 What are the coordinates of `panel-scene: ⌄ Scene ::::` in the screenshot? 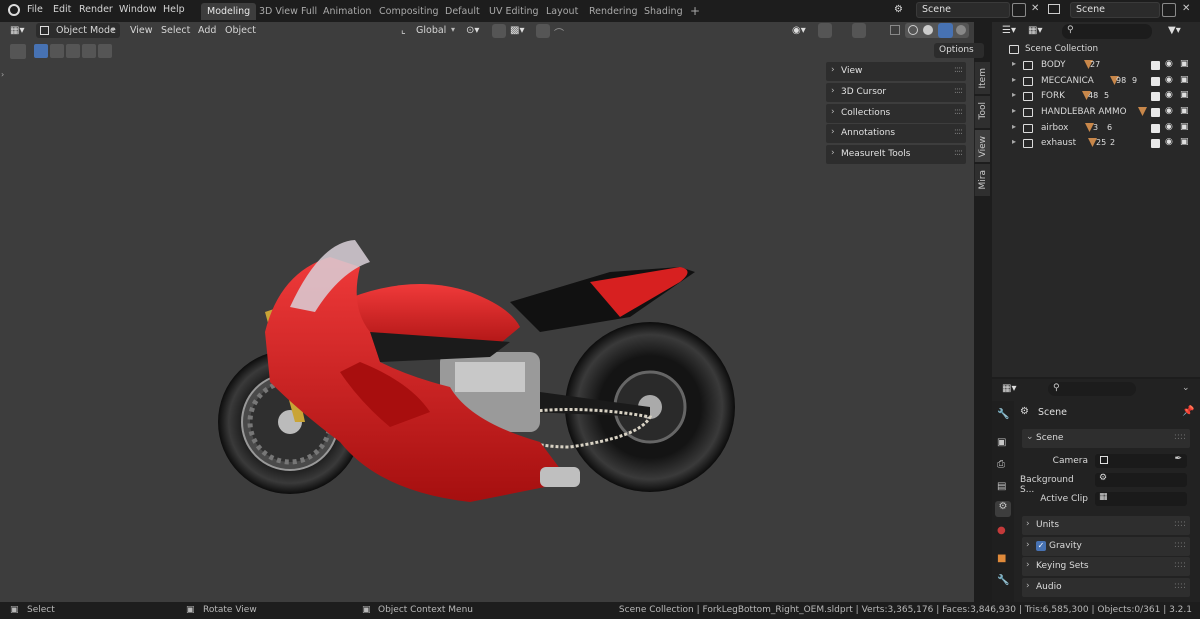 It's located at (1106, 438).